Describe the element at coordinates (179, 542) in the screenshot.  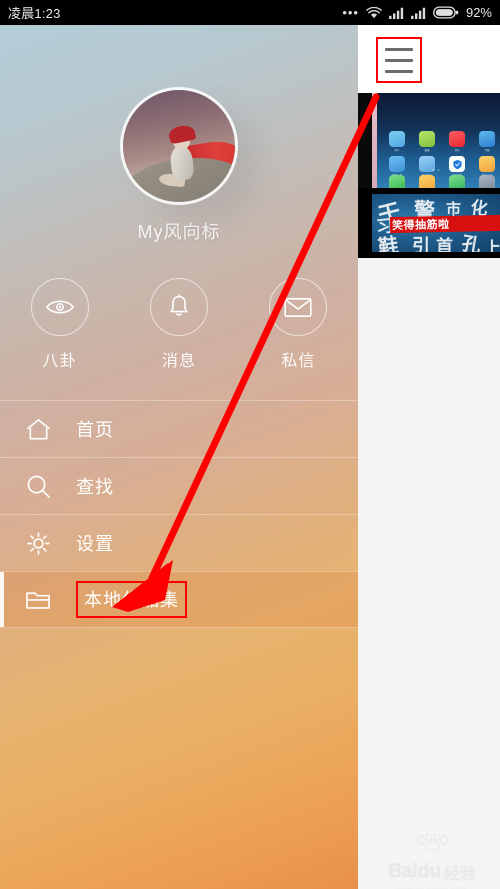
I see `sidebar-item-settings: 设置` at that location.